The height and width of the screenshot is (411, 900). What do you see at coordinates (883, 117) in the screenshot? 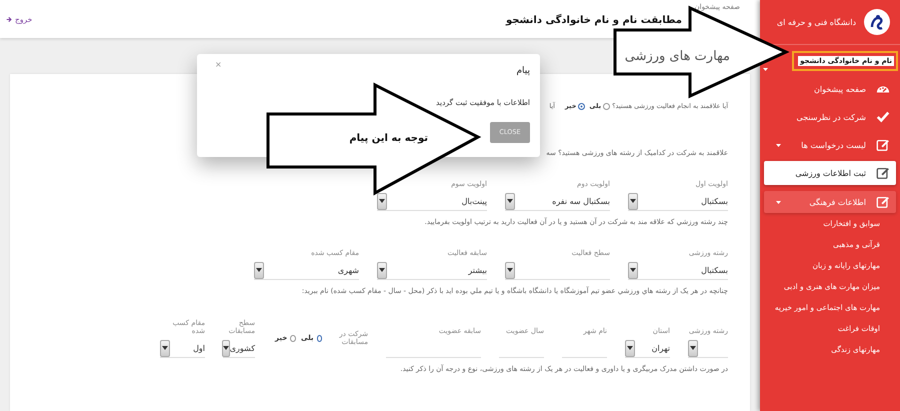
I see `check-icon` at bounding box center [883, 117].